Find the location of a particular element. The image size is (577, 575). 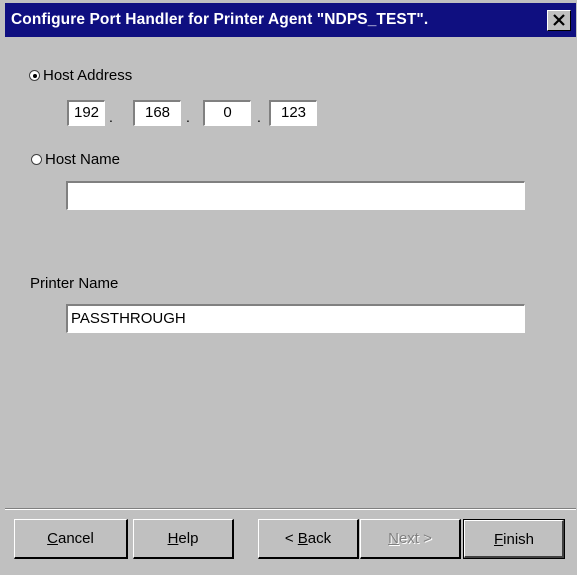

host-name-option: Host Name is located at coordinates (75, 159).